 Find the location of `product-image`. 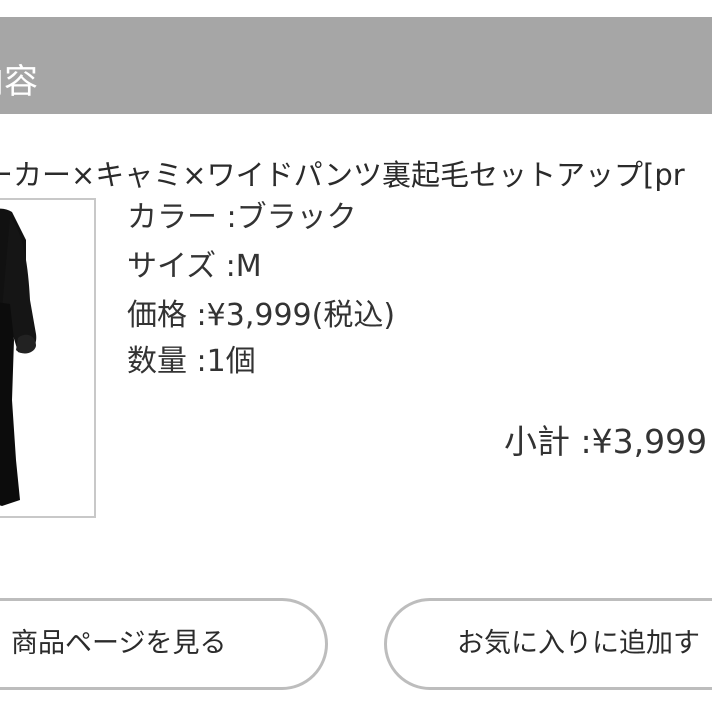

product-image is located at coordinates (48, 358).